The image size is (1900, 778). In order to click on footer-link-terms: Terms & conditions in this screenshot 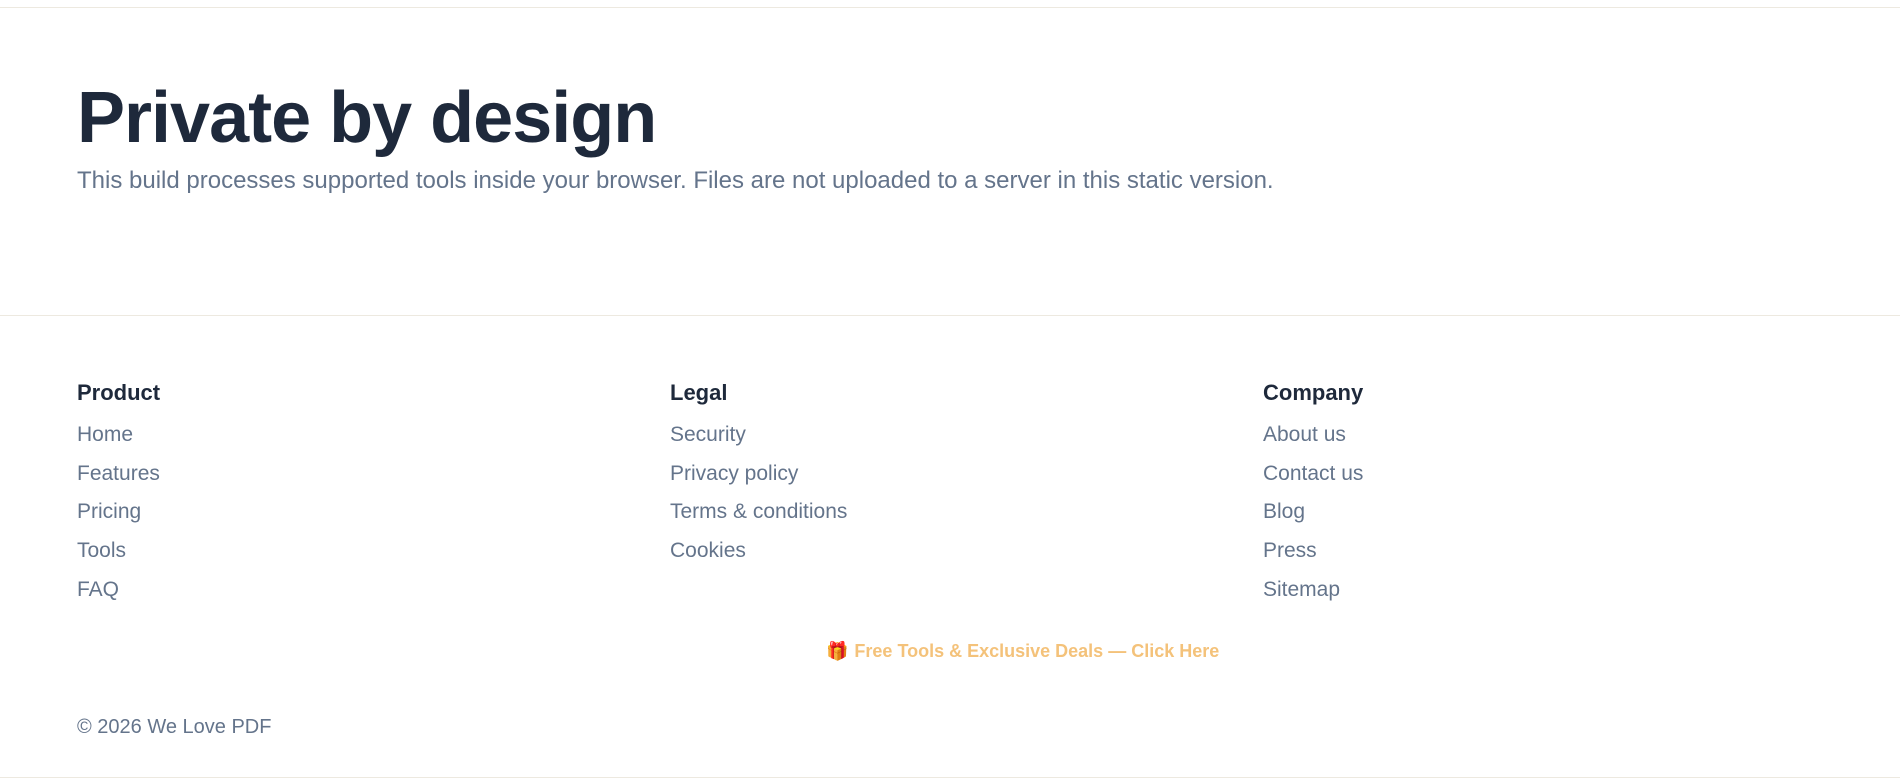, I will do `click(758, 511)`.